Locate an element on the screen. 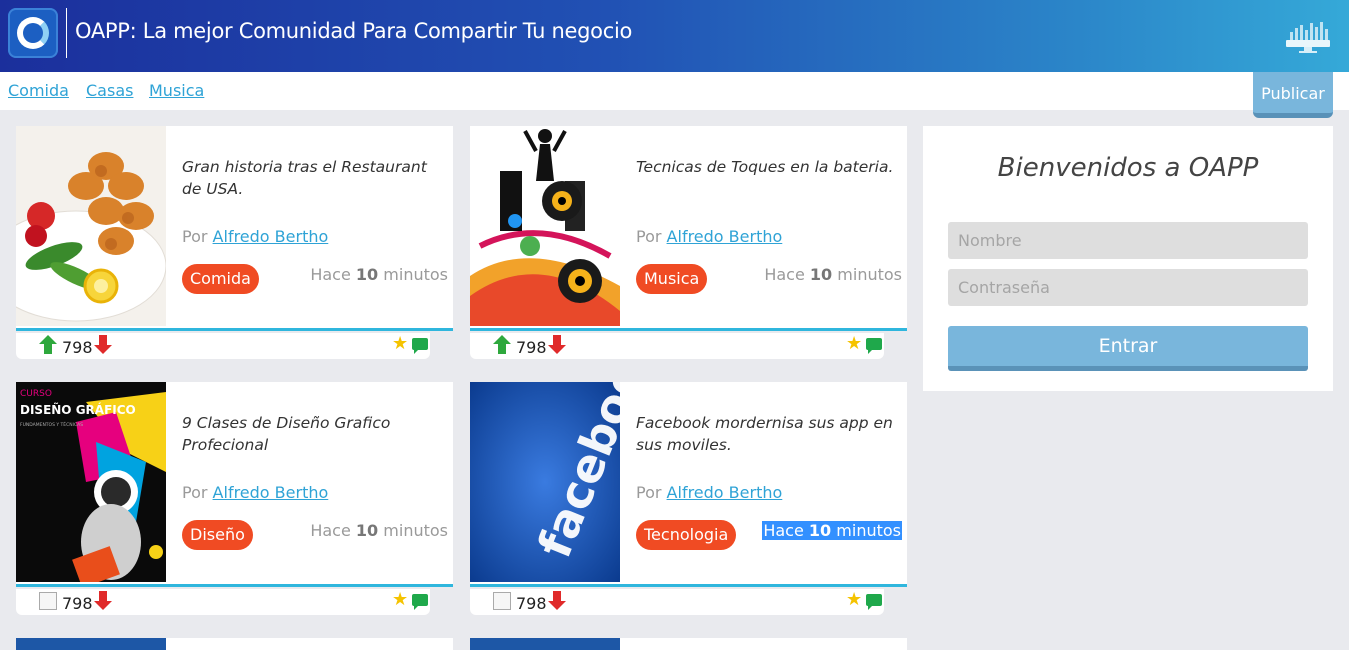 Image resolution: width=1349 pixels, height=650 pixels. header-divider is located at coordinates (66, 33).